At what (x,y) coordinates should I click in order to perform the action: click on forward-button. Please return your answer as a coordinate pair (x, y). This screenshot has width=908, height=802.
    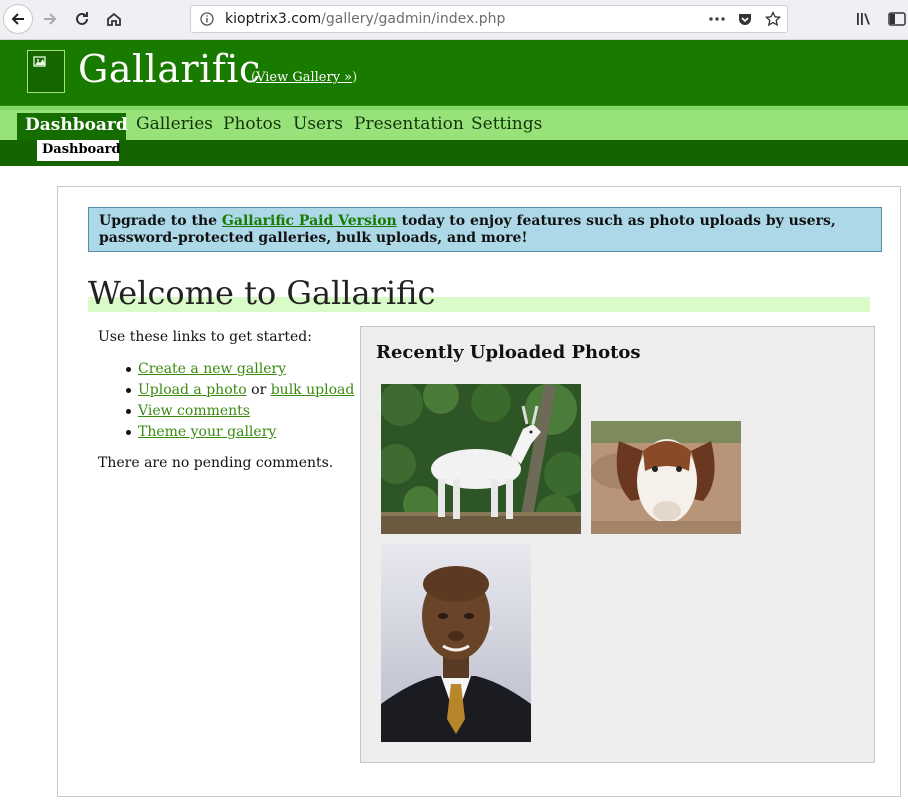
    Looking at the image, I should click on (50, 19).